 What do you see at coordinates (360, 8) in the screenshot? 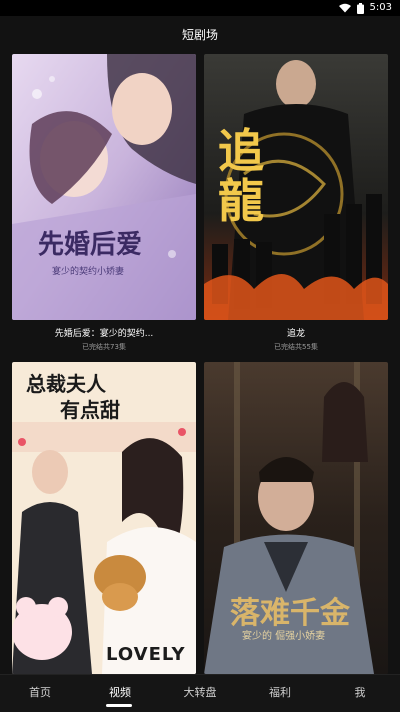
I see `battery-icon` at bounding box center [360, 8].